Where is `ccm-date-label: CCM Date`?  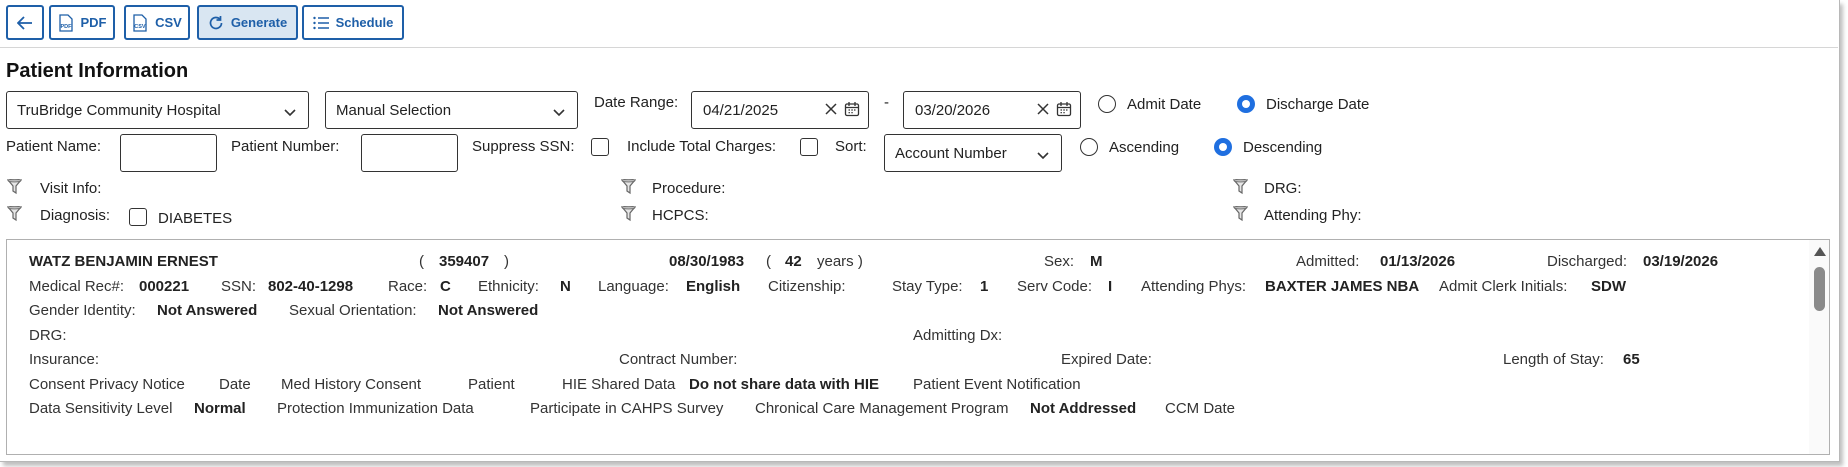 ccm-date-label: CCM Date is located at coordinates (1200, 408).